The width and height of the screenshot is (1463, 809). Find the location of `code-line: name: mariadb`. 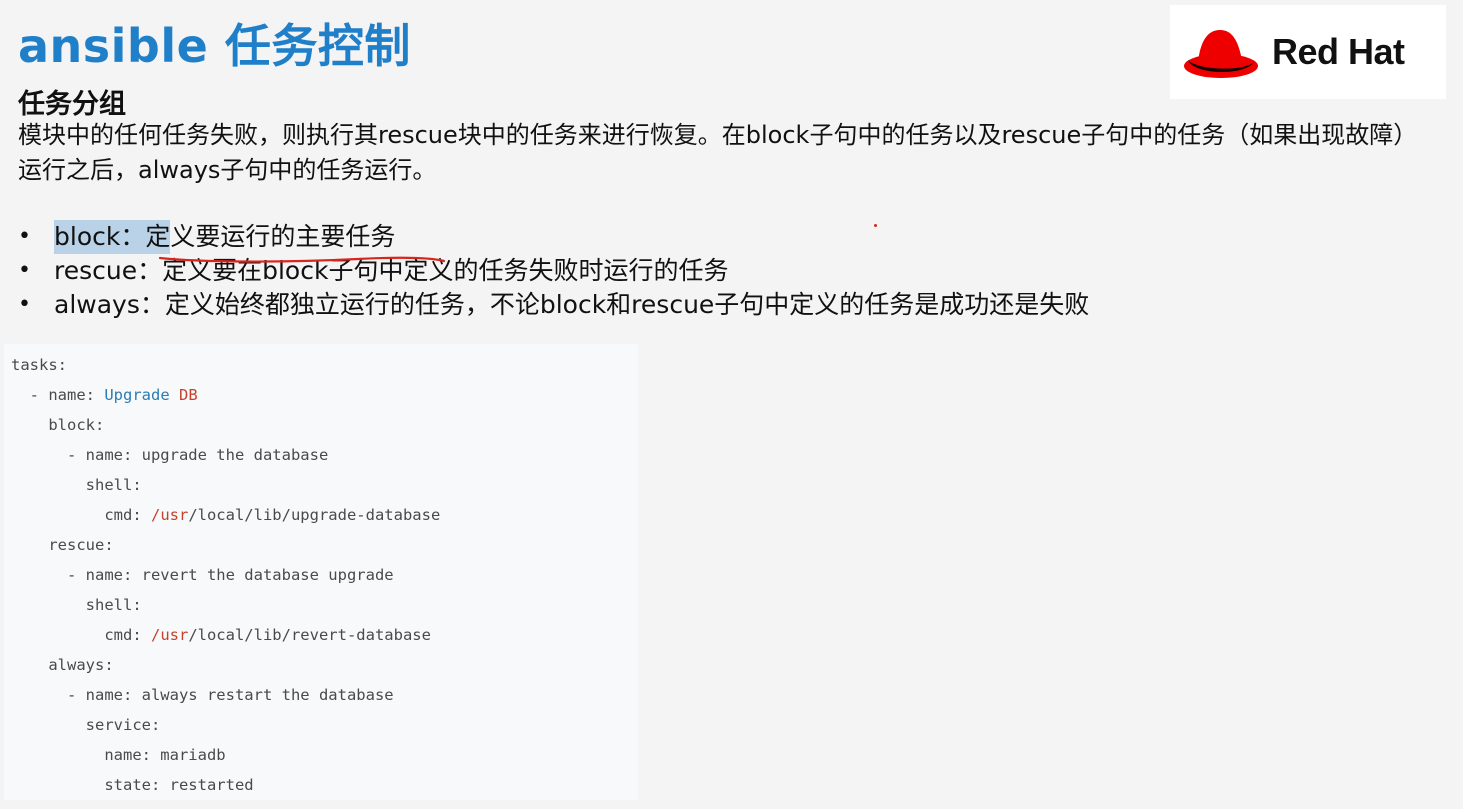

code-line: name: mariadb is located at coordinates (118, 755).